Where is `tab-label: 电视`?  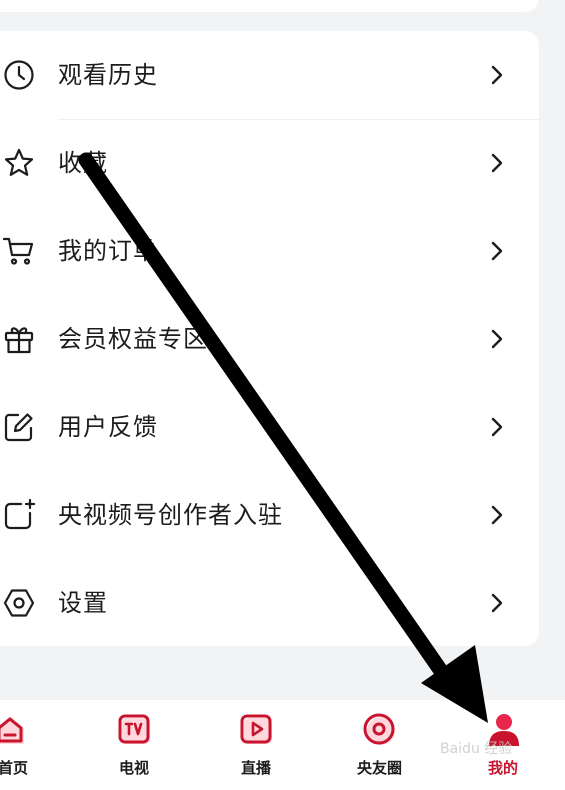
tab-label: 电视 is located at coordinates (134, 768).